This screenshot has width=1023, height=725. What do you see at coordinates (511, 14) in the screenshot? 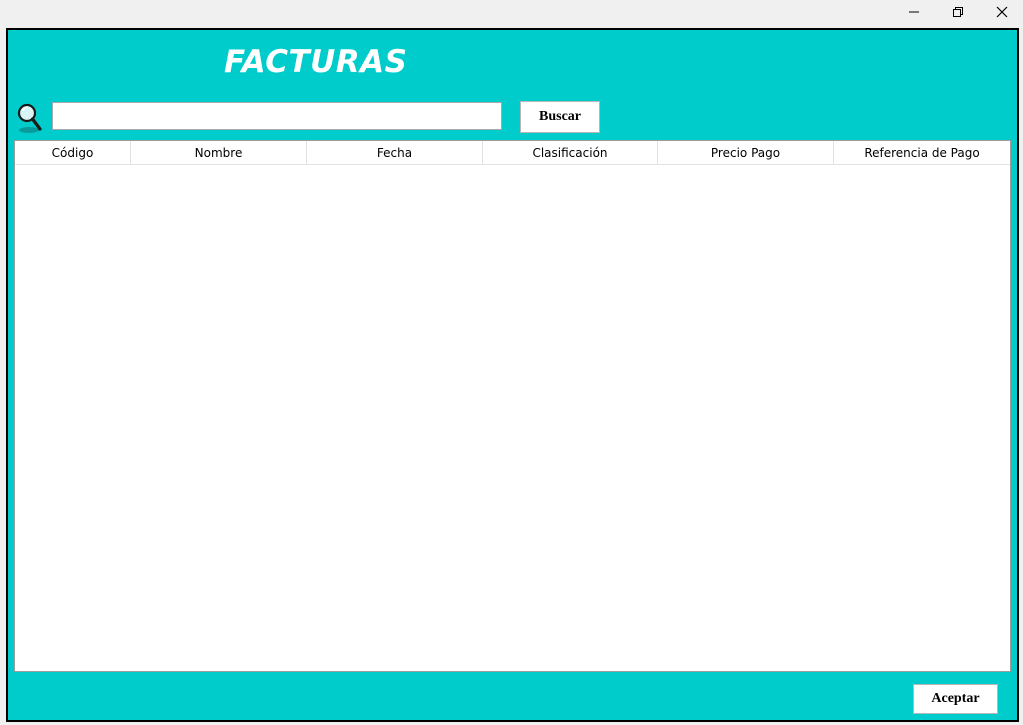
I see `window-titlebar` at bounding box center [511, 14].